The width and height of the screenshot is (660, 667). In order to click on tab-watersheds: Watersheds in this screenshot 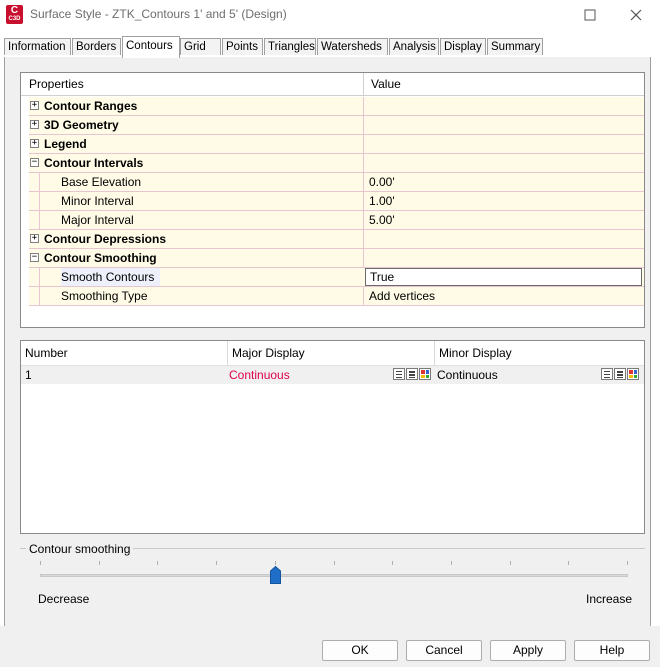, I will do `click(352, 46)`.